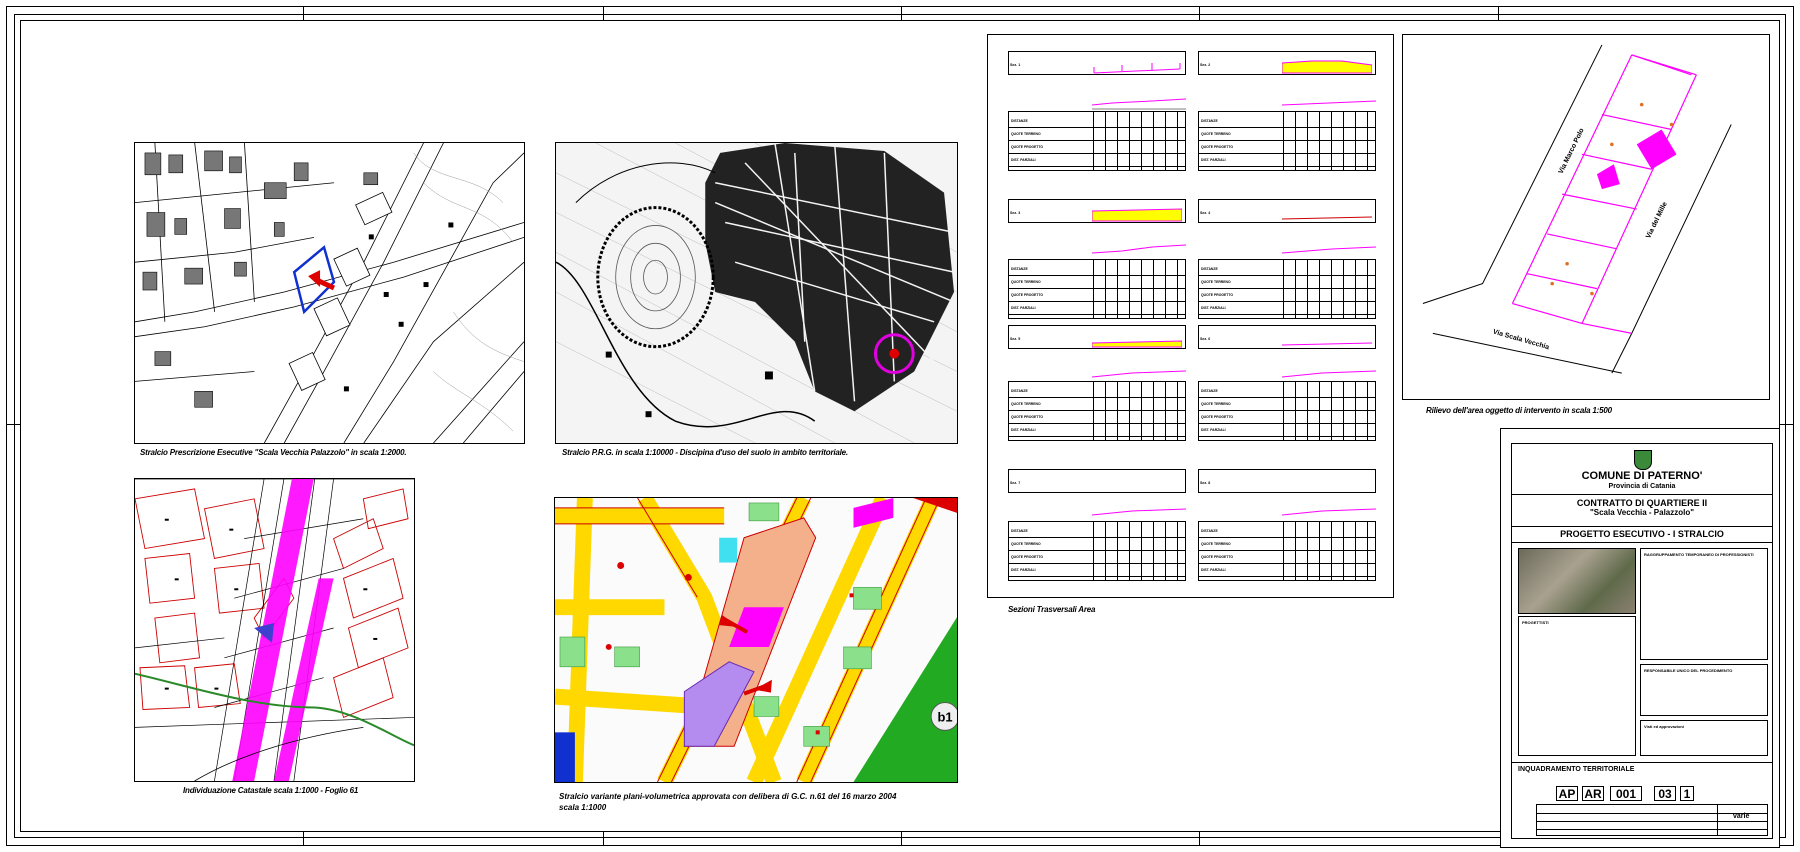  Describe the element at coordinates (1567, 793) in the screenshot. I see `code-box: AP` at that location.